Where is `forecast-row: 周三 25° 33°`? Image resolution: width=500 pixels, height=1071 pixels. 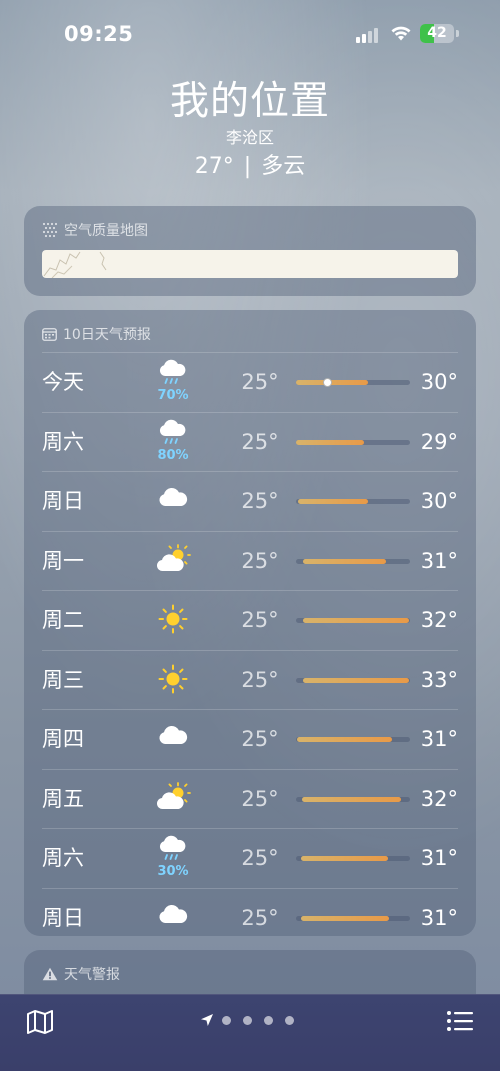 forecast-row: 周三 25° 33° is located at coordinates (250, 679).